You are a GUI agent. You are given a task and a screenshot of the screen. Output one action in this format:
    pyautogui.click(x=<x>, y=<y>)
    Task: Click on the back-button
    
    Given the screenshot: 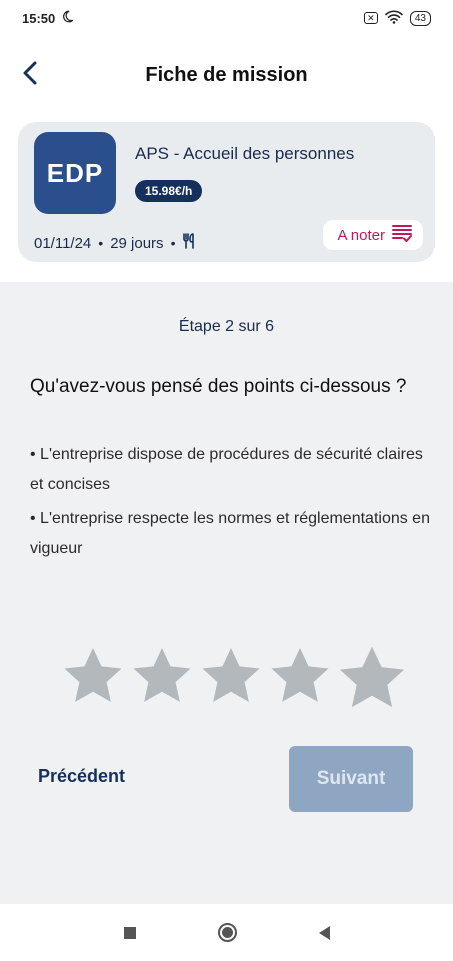 What is the action you would take?
    pyautogui.click(x=30, y=75)
    